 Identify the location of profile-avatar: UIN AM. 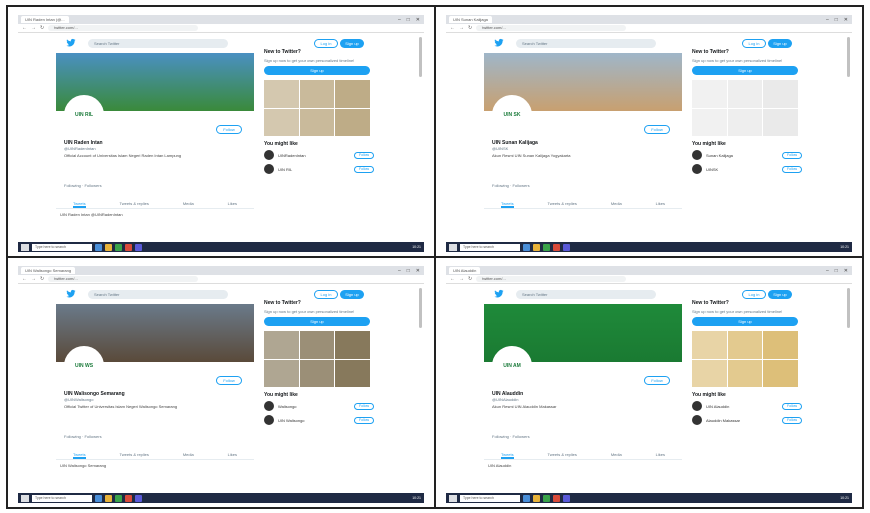
(512, 366).